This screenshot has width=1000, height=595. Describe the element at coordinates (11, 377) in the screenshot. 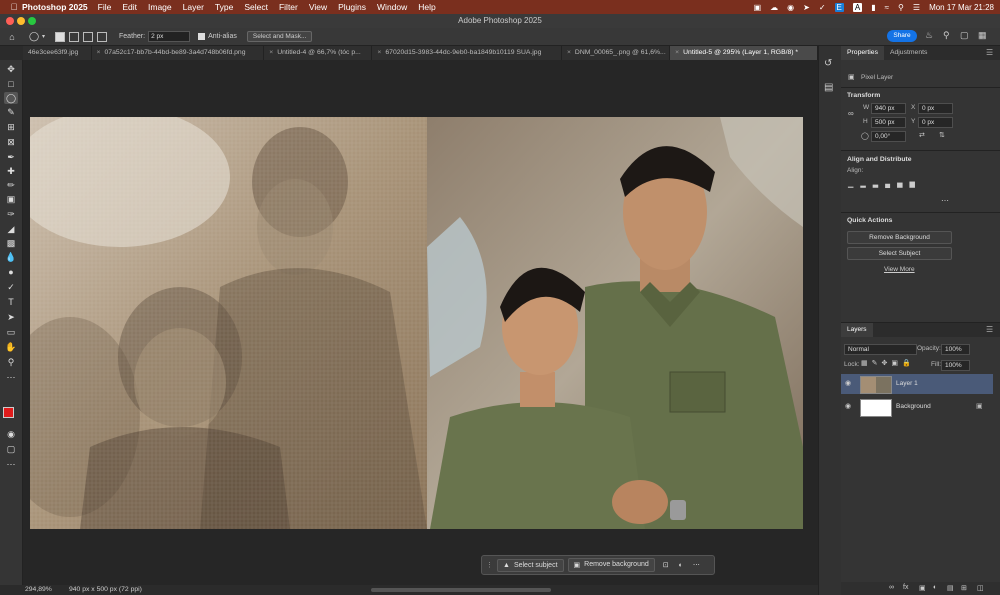

I see `more-tools-icon: ⋯` at that location.